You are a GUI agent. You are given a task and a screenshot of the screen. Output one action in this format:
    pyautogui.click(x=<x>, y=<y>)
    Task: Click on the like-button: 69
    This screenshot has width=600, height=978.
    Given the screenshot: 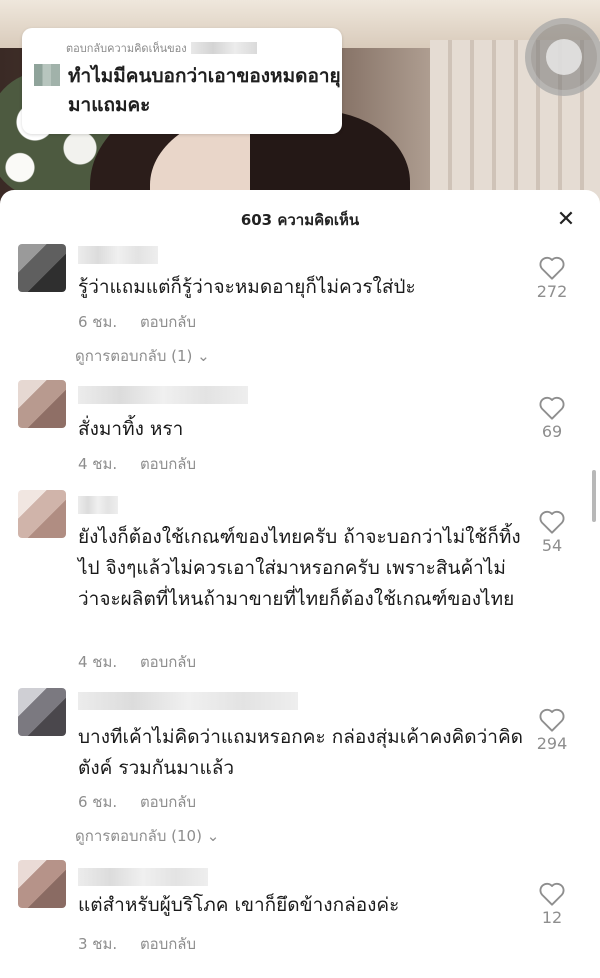 What is the action you would take?
    pyautogui.click(x=552, y=417)
    